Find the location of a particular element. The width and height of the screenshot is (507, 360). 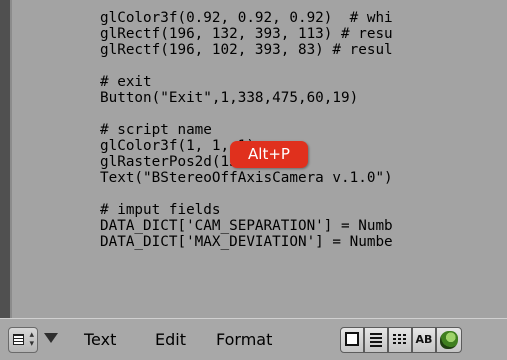

code-line: glRectf(196, 132, 393, 113) # resu is located at coordinates (246, 34).